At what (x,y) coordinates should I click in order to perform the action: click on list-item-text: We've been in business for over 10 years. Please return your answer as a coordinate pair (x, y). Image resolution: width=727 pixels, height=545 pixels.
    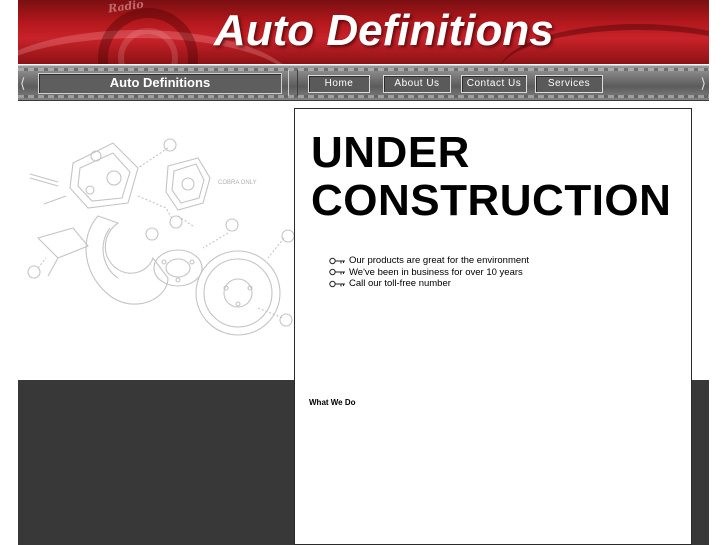
    Looking at the image, I should click on (436, 272).